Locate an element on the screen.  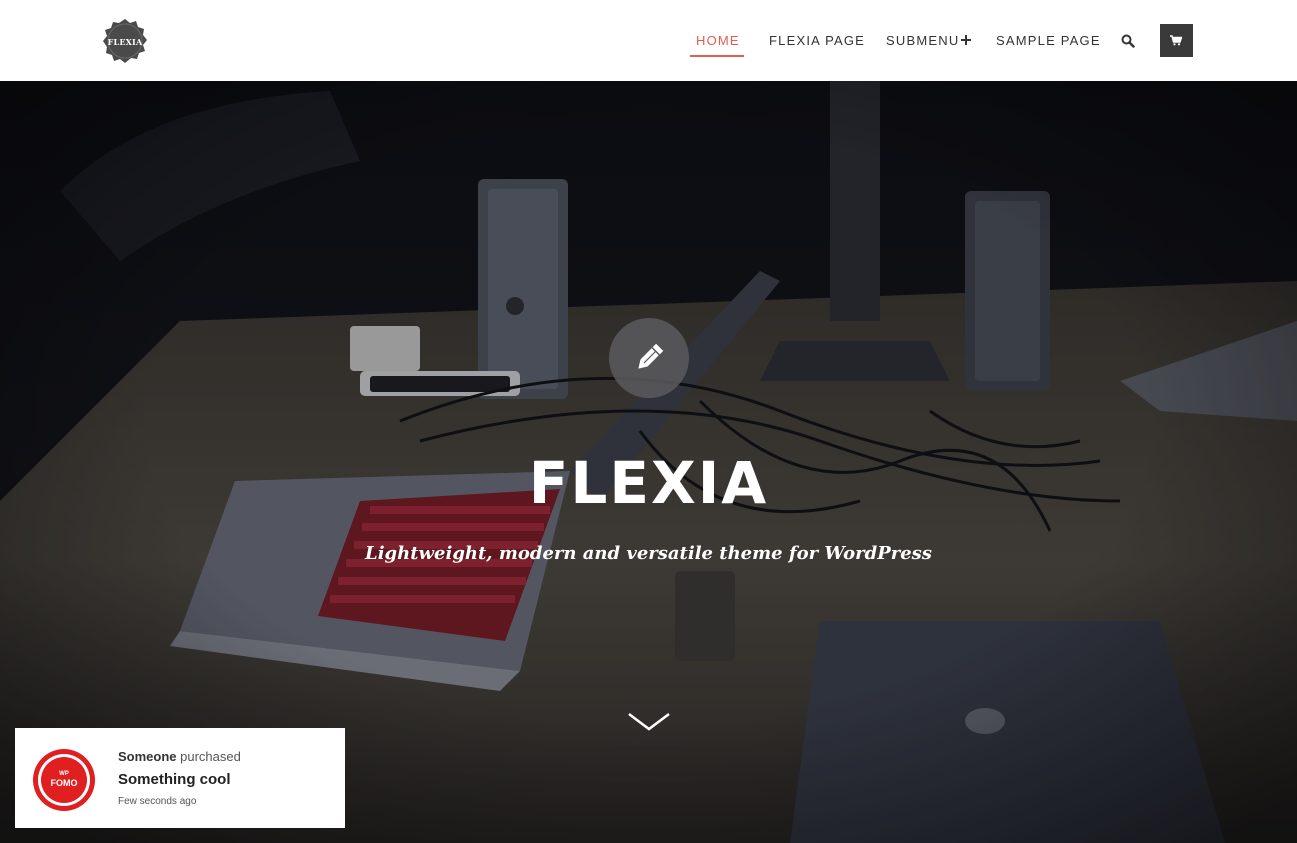
cart-button is located at coordinates (1176, 40).